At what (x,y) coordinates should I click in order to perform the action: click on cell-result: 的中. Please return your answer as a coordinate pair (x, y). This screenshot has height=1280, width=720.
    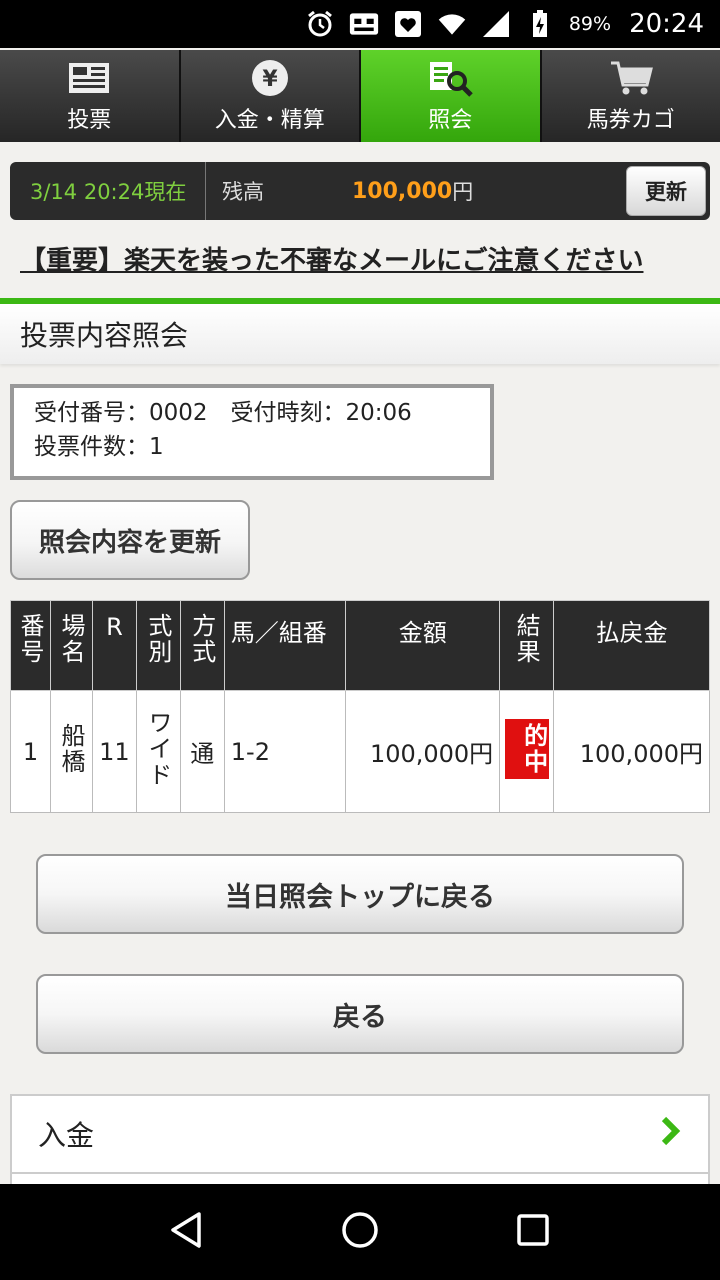
    Looking at the image, I should click on (527, 751).